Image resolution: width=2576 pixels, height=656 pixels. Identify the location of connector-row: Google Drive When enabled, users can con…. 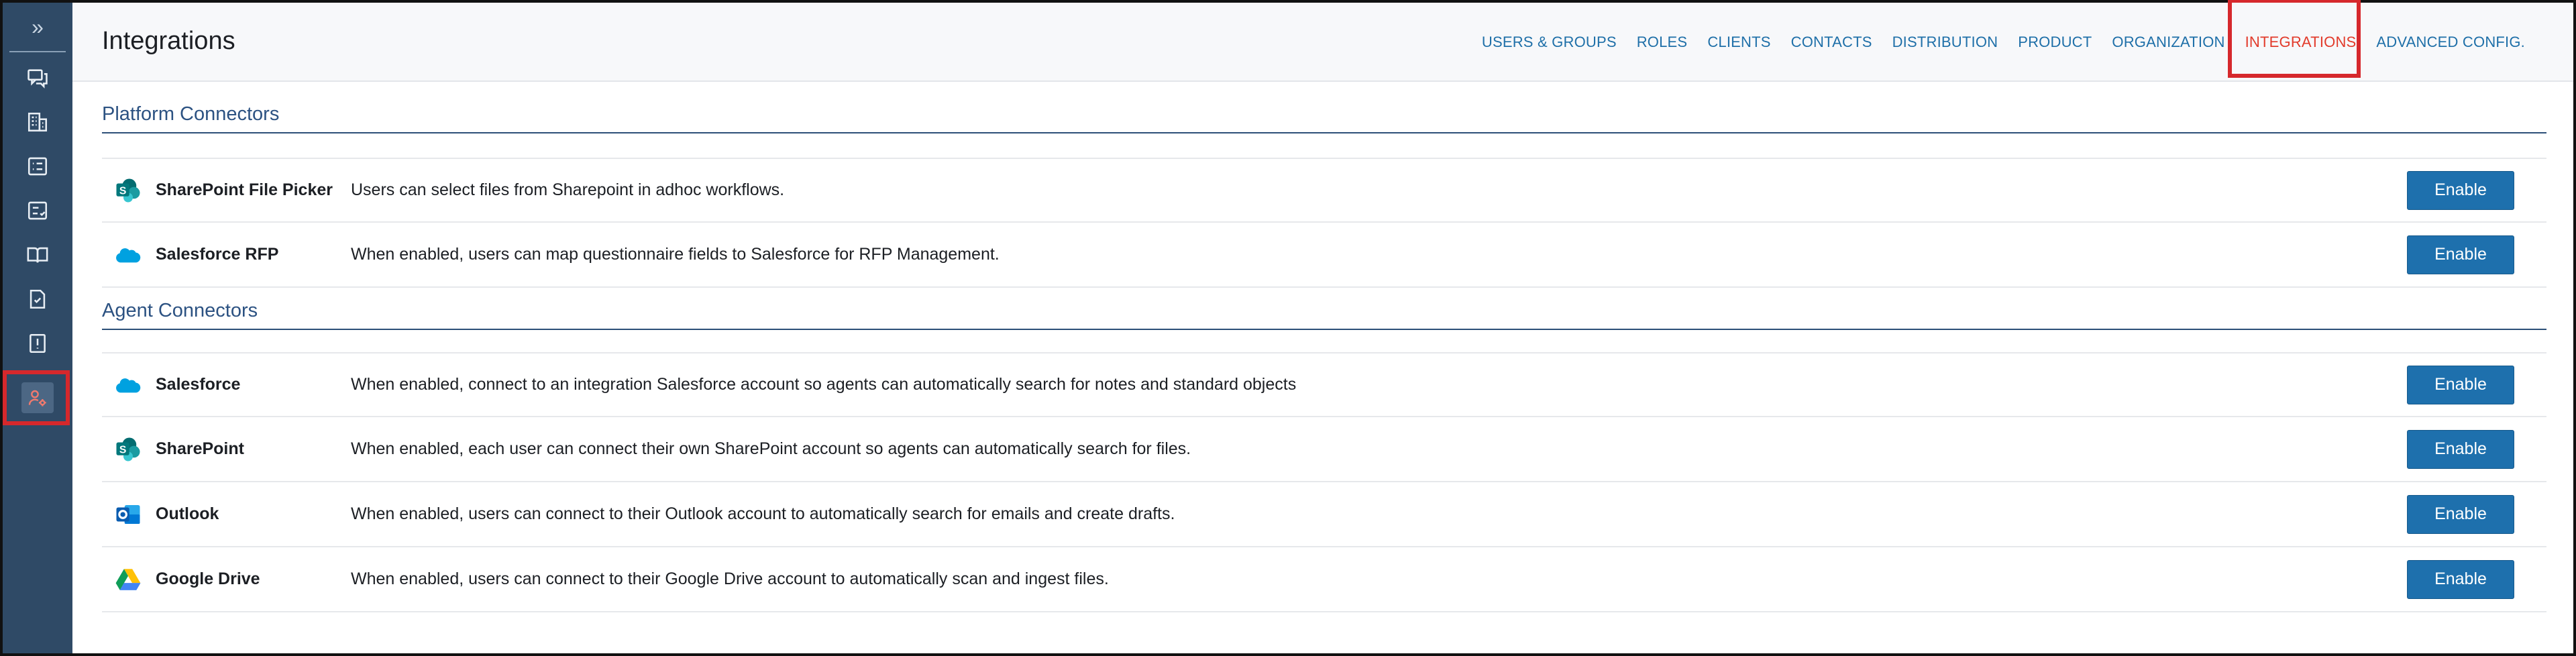
(1324, 579).